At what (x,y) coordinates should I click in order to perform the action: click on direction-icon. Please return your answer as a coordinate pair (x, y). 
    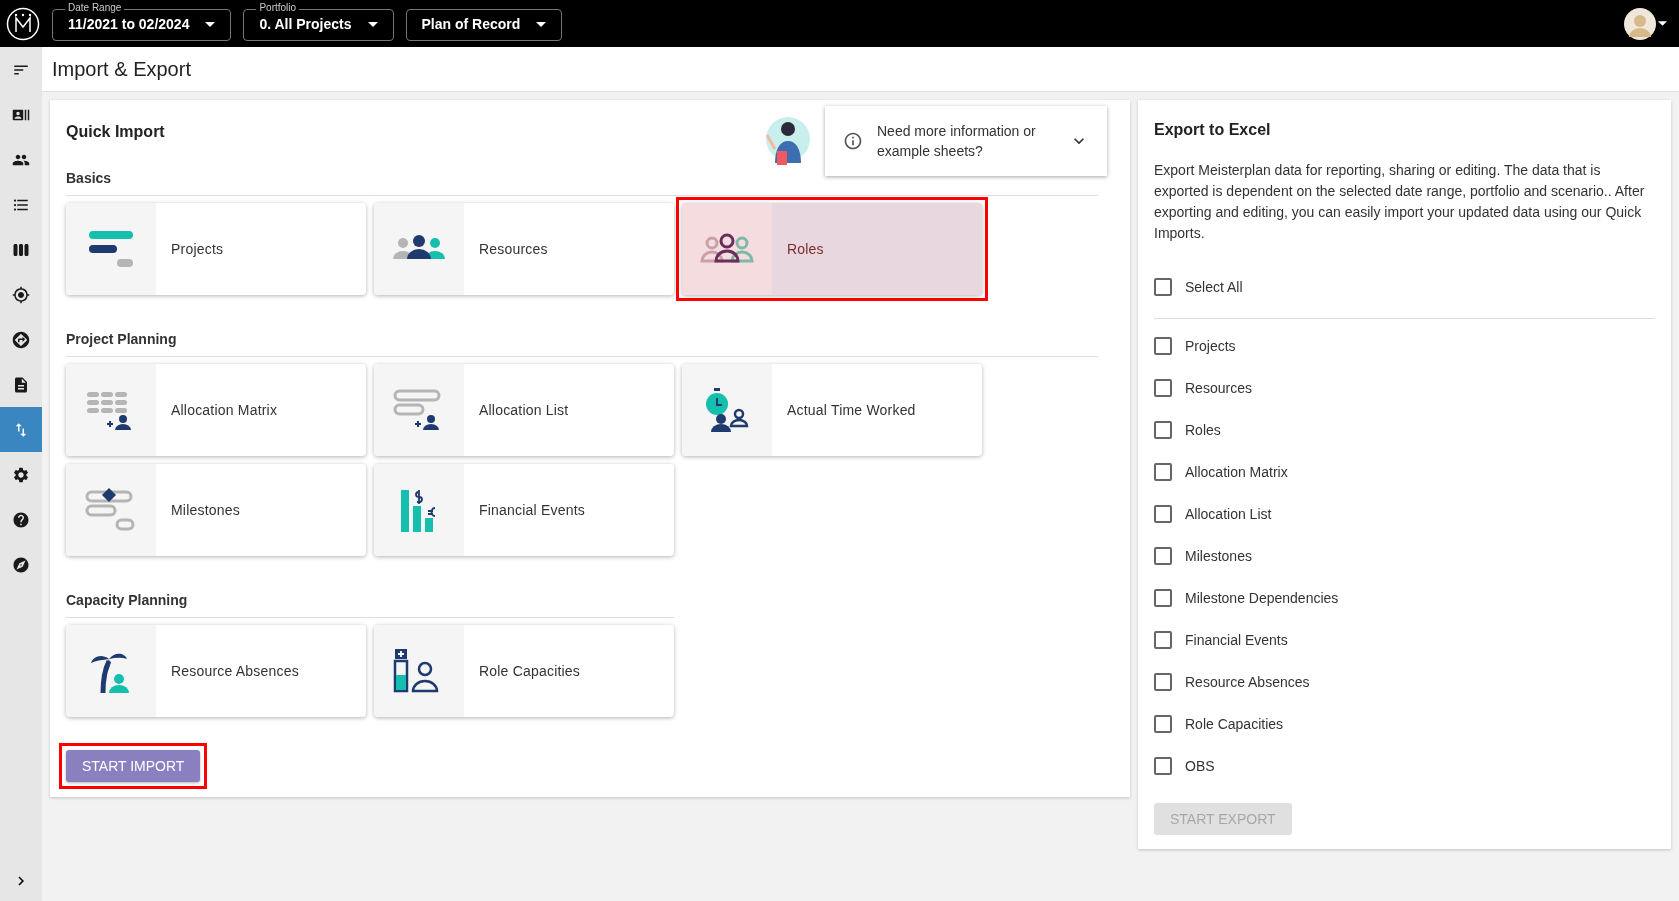
    Looking at the image, I should click on (21, 339).